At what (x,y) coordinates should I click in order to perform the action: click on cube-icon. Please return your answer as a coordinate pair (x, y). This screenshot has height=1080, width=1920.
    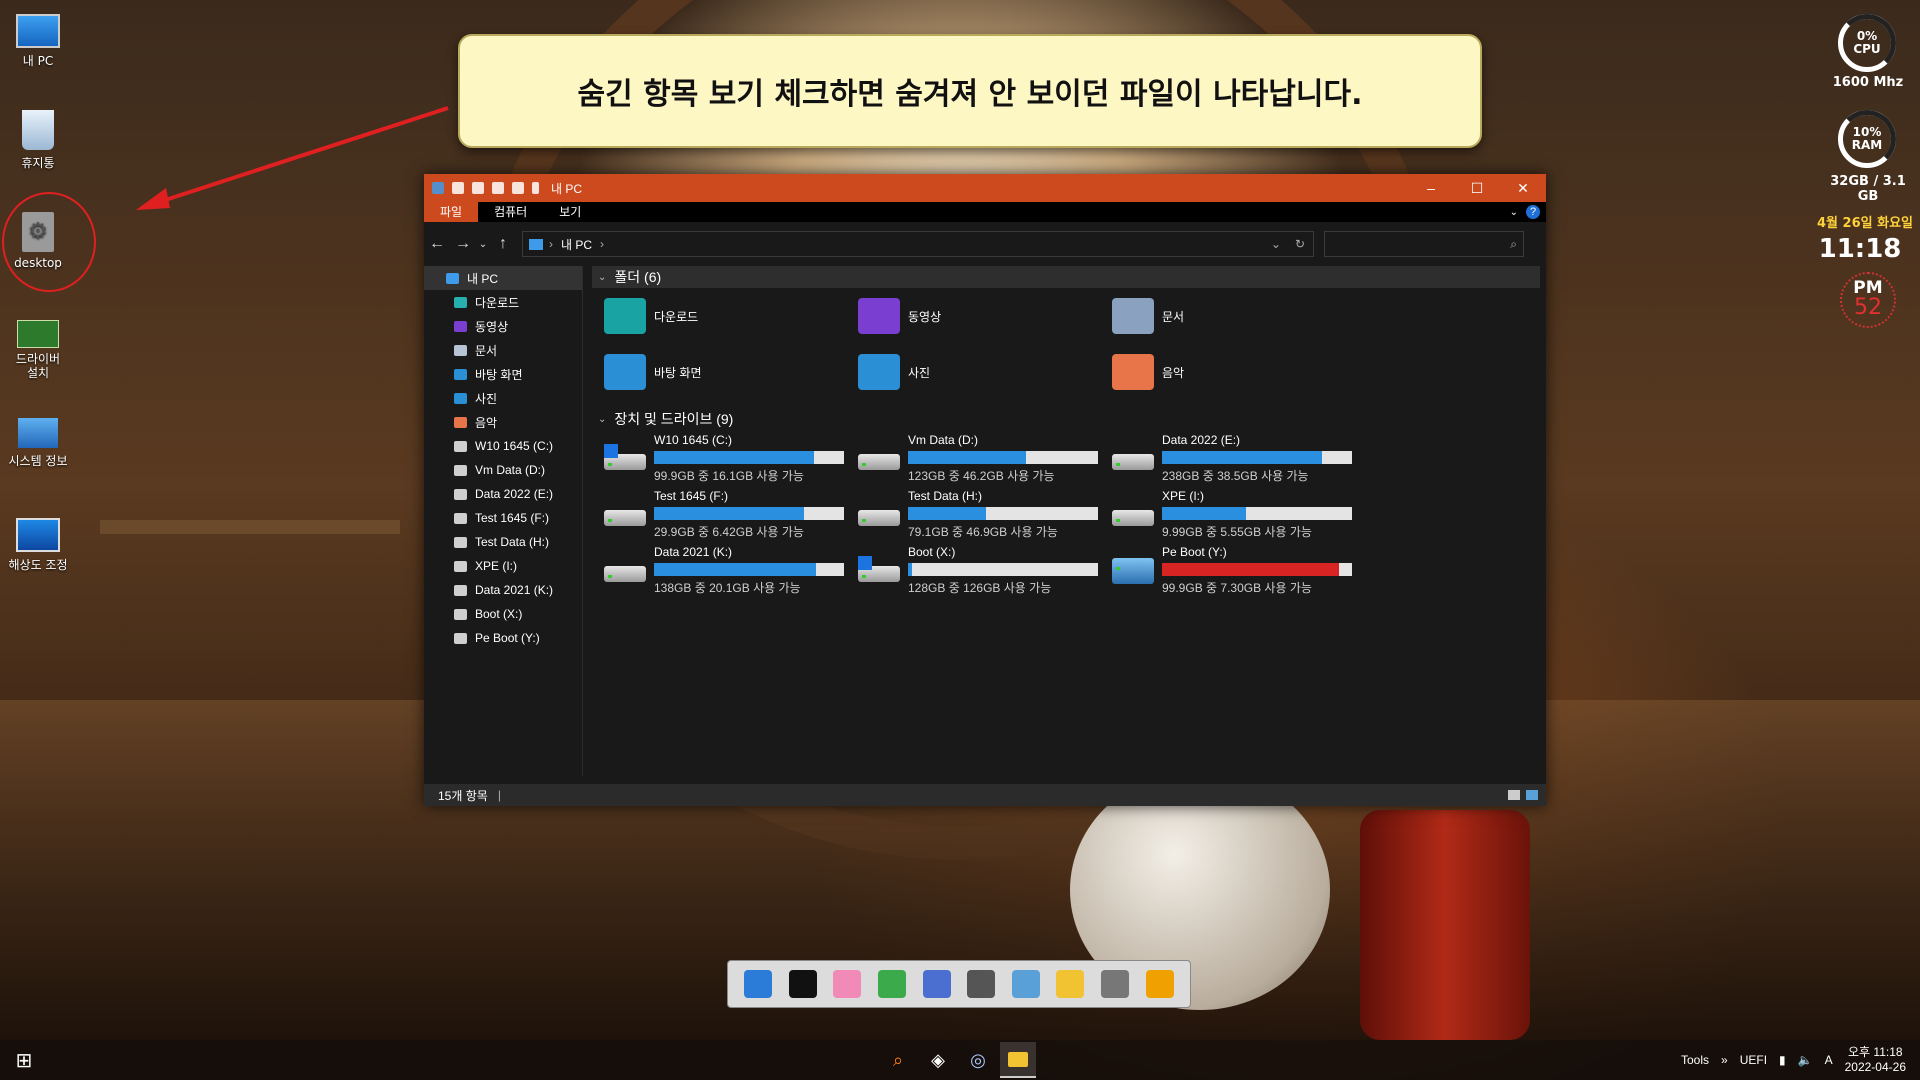
    Looking at the image, I should click on (758, 984).